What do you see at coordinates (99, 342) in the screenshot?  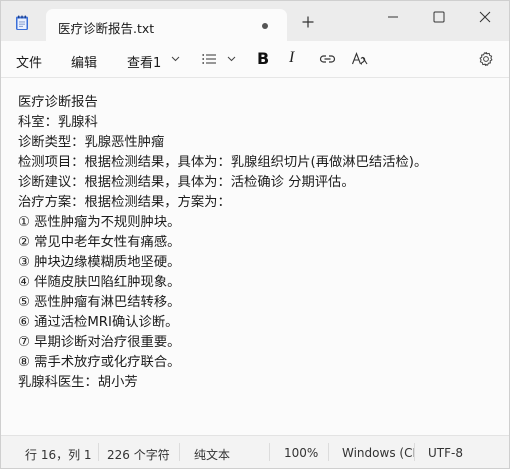 I see `document-line: ⑦ 早期诊断对治疗很重要。` at bounding box center [99, 342].